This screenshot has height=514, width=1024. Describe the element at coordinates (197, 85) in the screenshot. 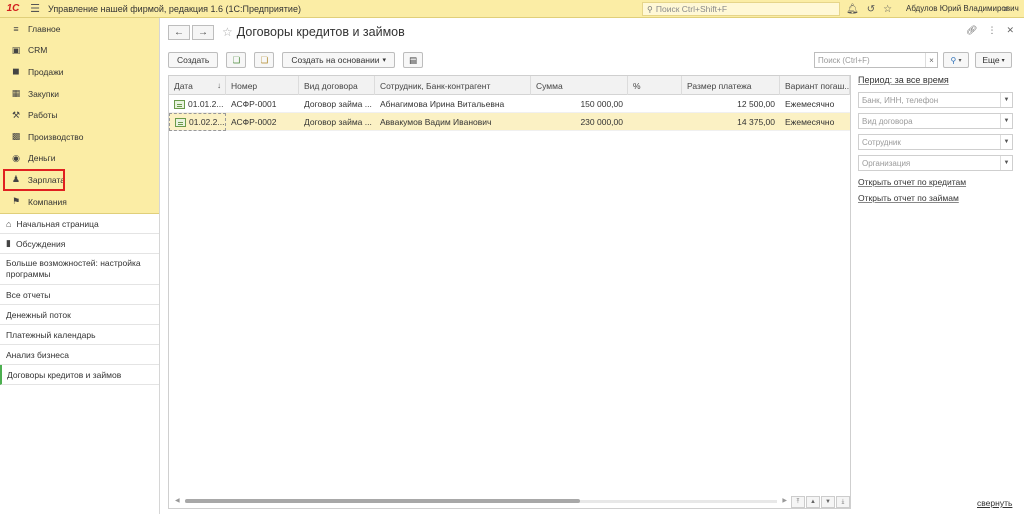

I see `column-header-date: Дата ↓` at that location.